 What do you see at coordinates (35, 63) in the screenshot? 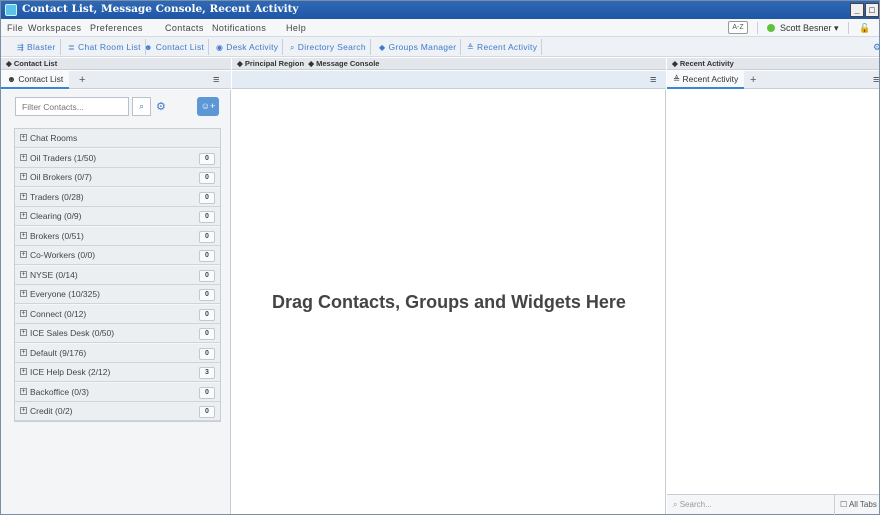
I see `contact-list-region-title: Contact List` at bounding box center [35, 63].